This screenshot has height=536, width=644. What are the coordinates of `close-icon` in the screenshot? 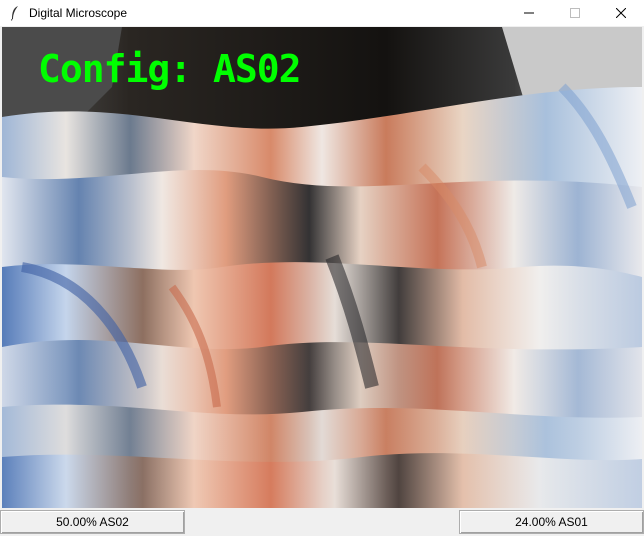 It's located at (621, 13).